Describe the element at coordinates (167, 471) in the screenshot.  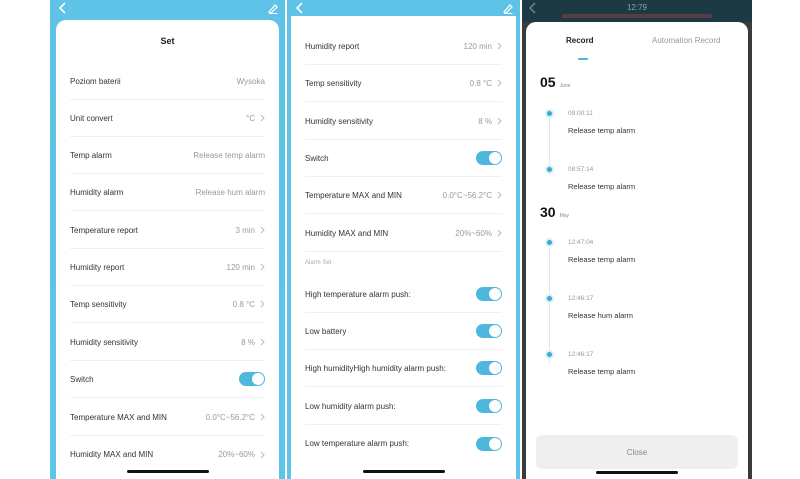
I see `home-indicator` at that location.